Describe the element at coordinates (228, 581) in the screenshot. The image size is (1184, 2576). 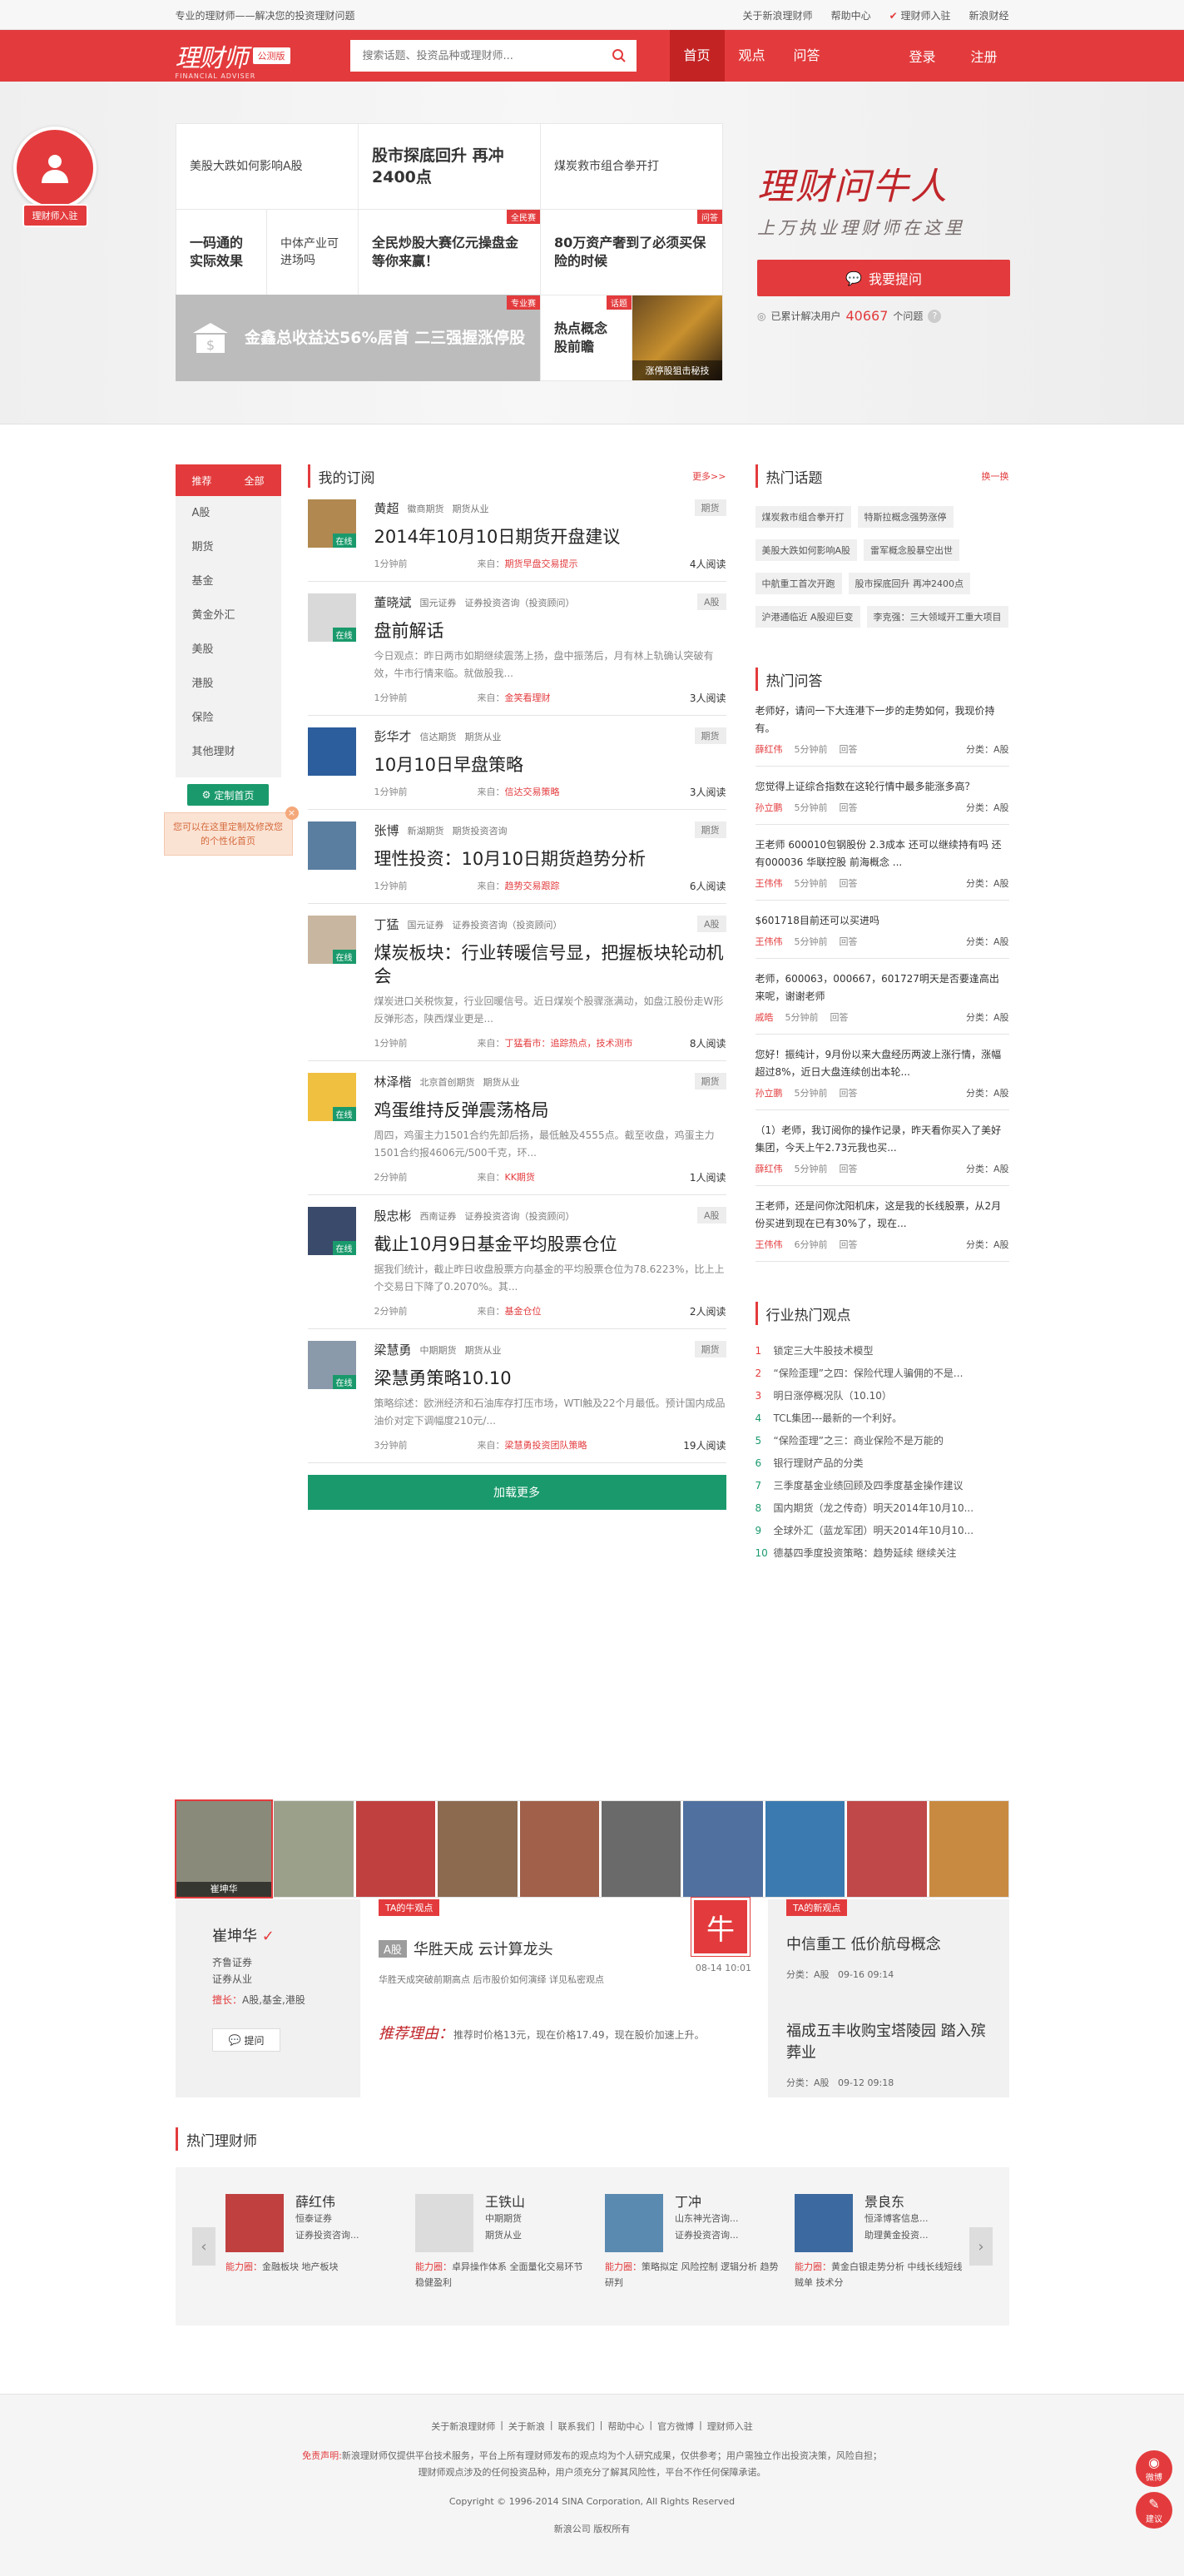
I see `left-nav-item-funds: 基金` at that location.